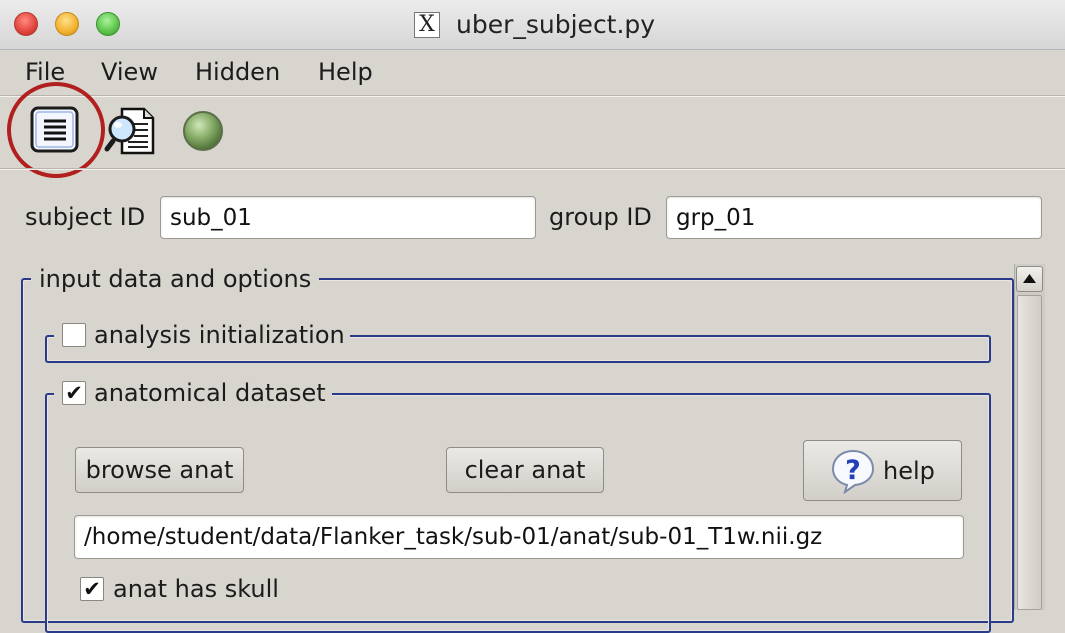 Image resolution: width=1065 pixels, height=633 pixels. Describe the element at coordinates (129, 72) in the screenshot. I see `menu-view: View` at that location.